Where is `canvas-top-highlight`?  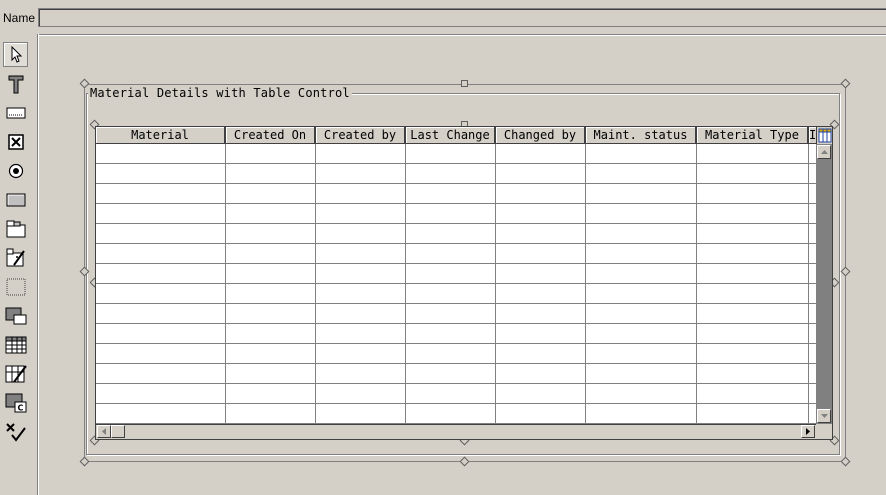
canvas-top-highlight is located at coordinates (462, 35).